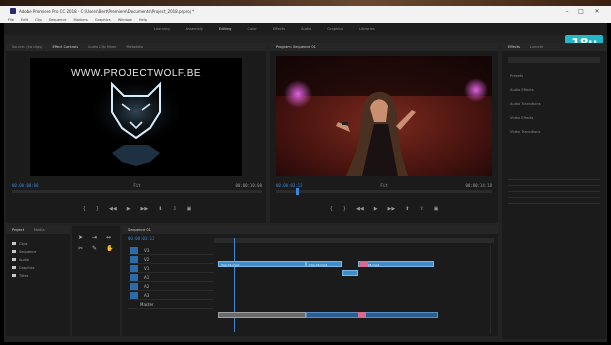 This screenshot has height=345, width=611. I want to click on tab-effect-controls: Effect Controls, so click(65, 47).